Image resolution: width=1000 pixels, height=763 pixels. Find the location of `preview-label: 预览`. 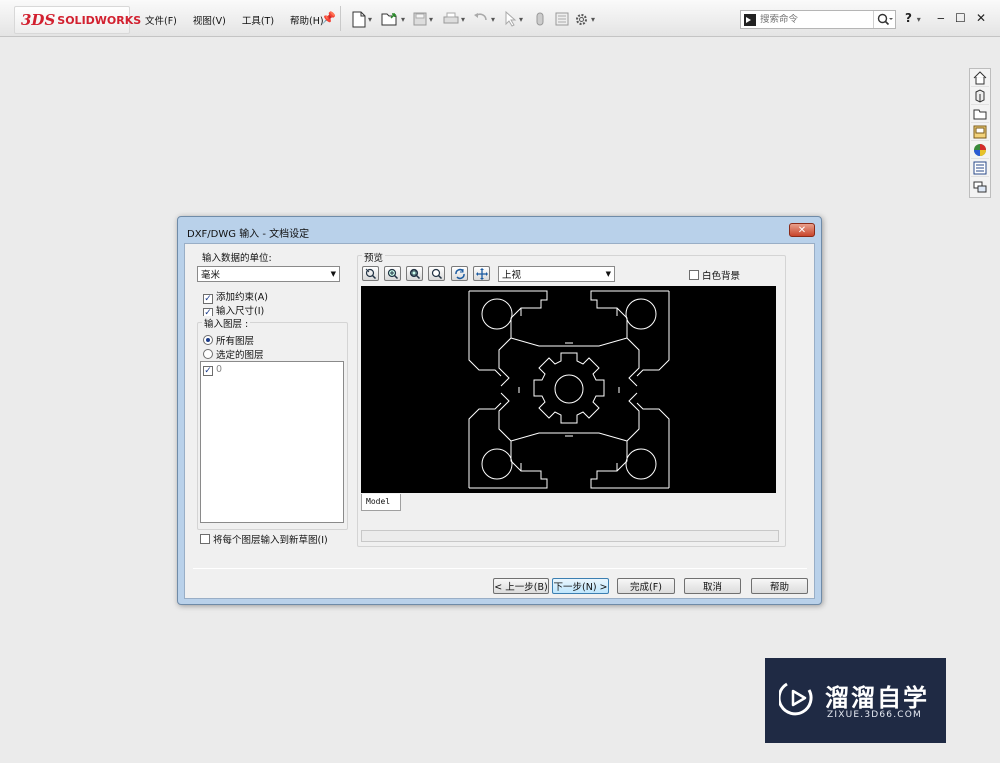

preview-label: 预览 is located at coordinates (374, 257).